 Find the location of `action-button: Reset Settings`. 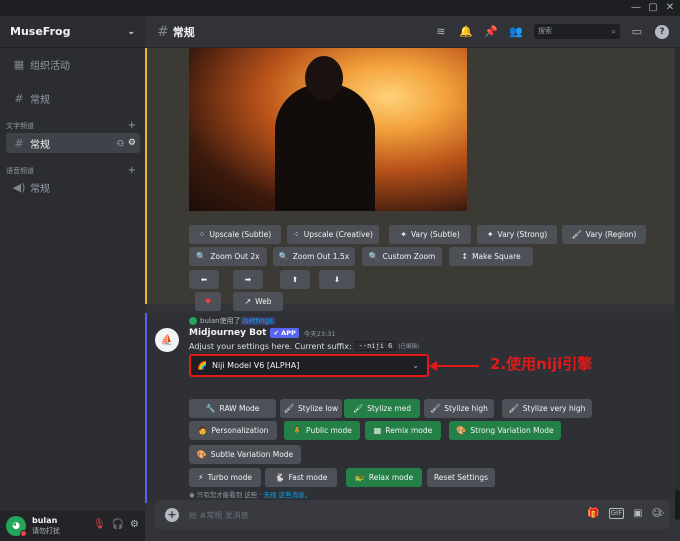

action-button: Reset Settings is located at coordinates (461, 477).